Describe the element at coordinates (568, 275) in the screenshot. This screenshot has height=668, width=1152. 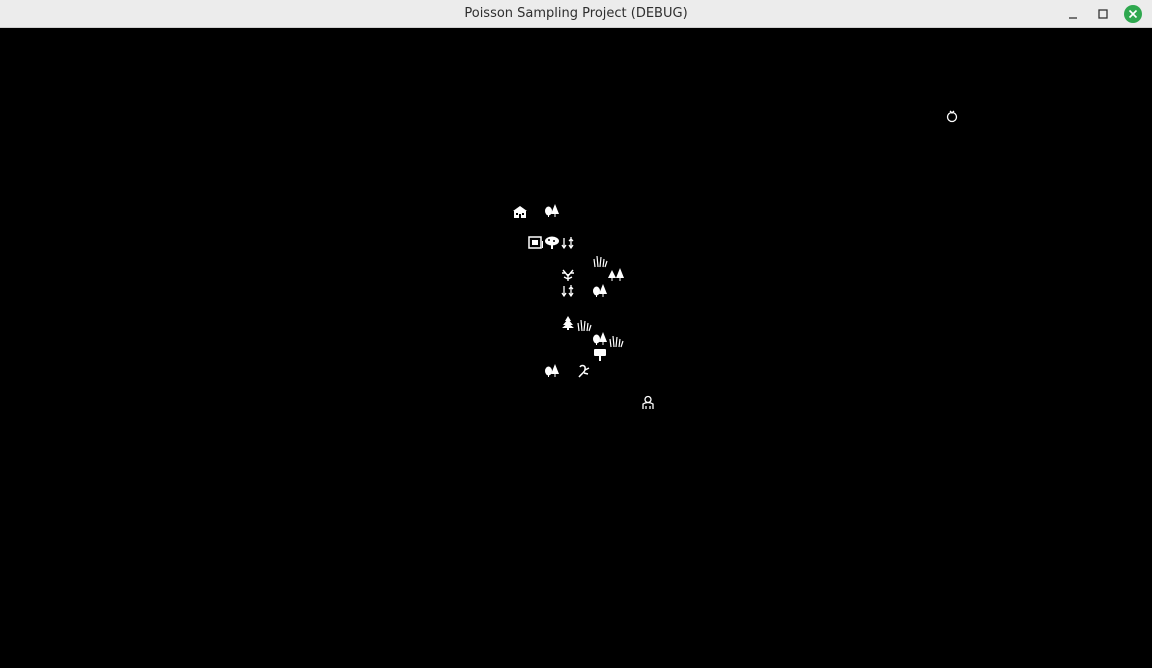
I see `dead-bush-sprite` at that location.